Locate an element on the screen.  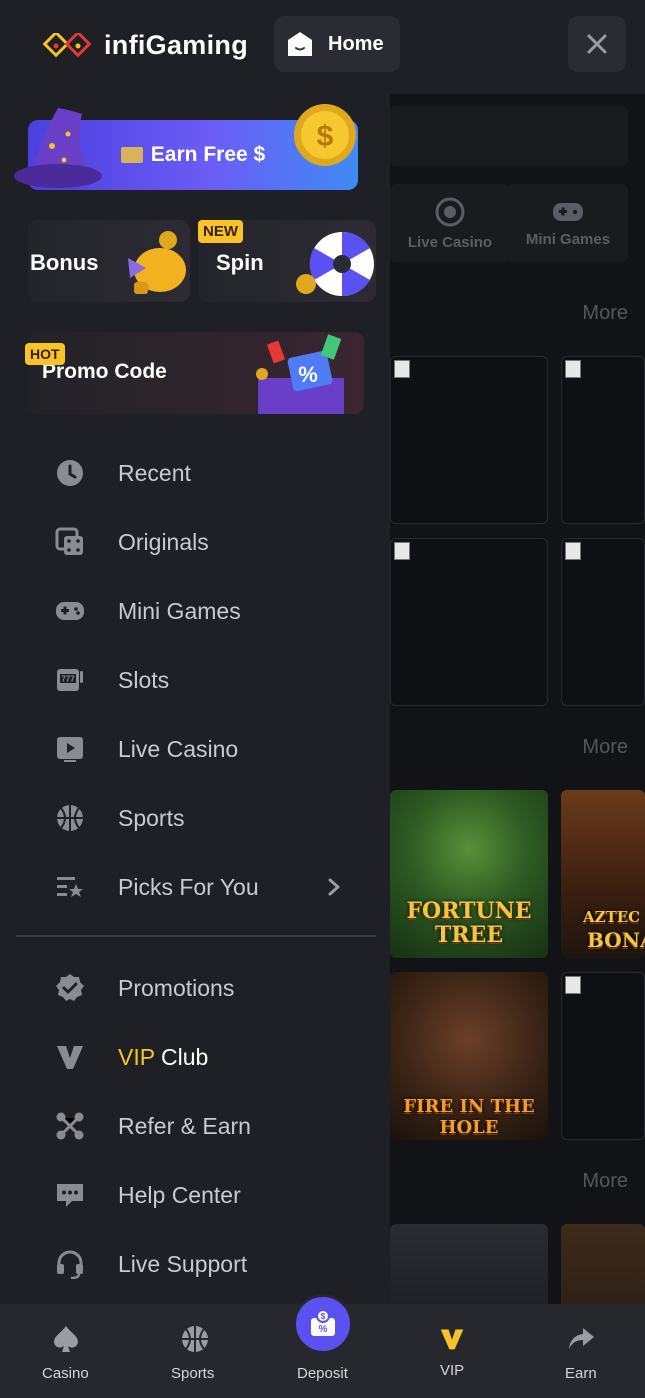
bottom-navigation: Casino Sports $% Deposit VIP Earn is located at coordinates (322, 1346).